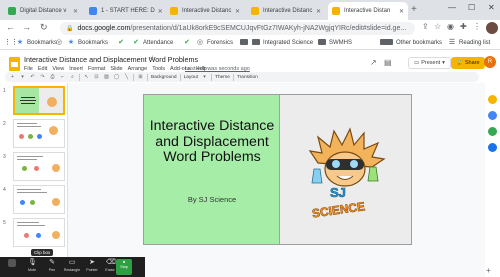 The image size is (500, 277). I want to click on share-button: 🔒 Share, so click(468, 63).